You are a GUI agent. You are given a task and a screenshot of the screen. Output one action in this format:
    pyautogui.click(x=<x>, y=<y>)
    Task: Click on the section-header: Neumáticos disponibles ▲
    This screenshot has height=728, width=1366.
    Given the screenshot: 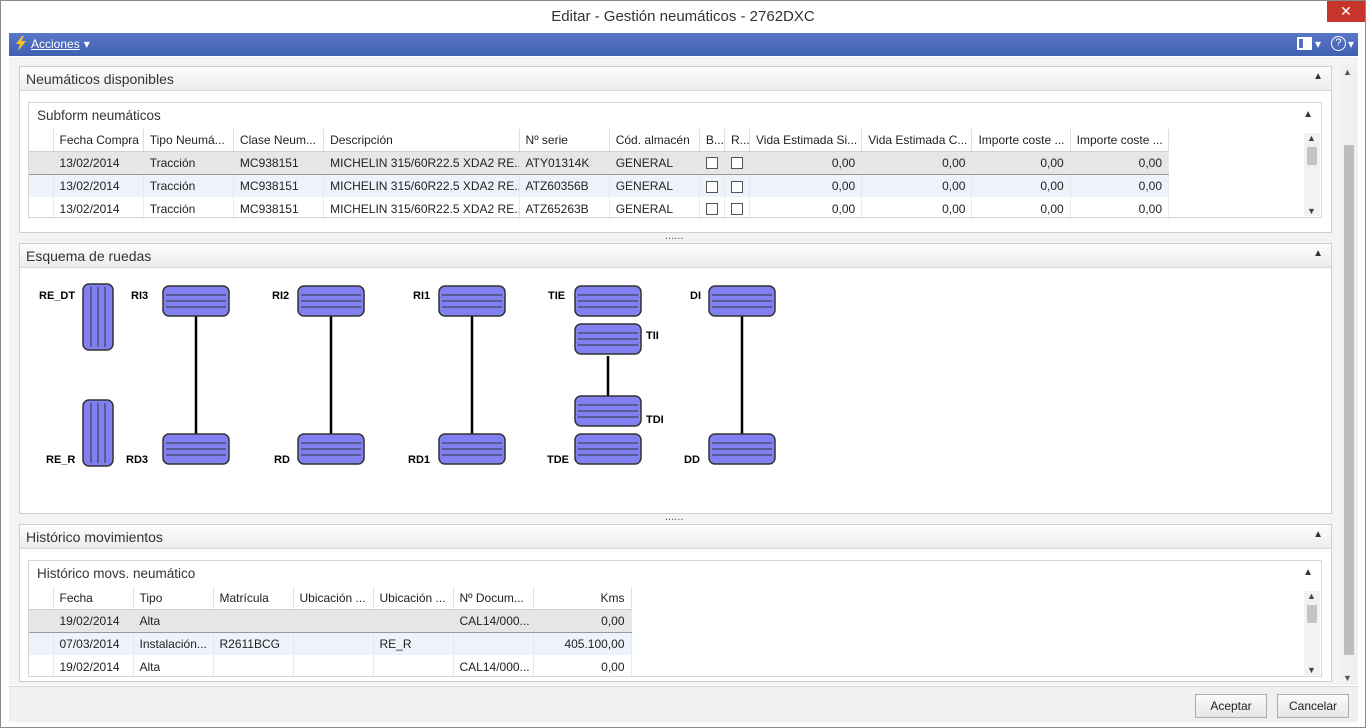 What is the action you would take?
    pyautogui.click(x=675, y=79)
    